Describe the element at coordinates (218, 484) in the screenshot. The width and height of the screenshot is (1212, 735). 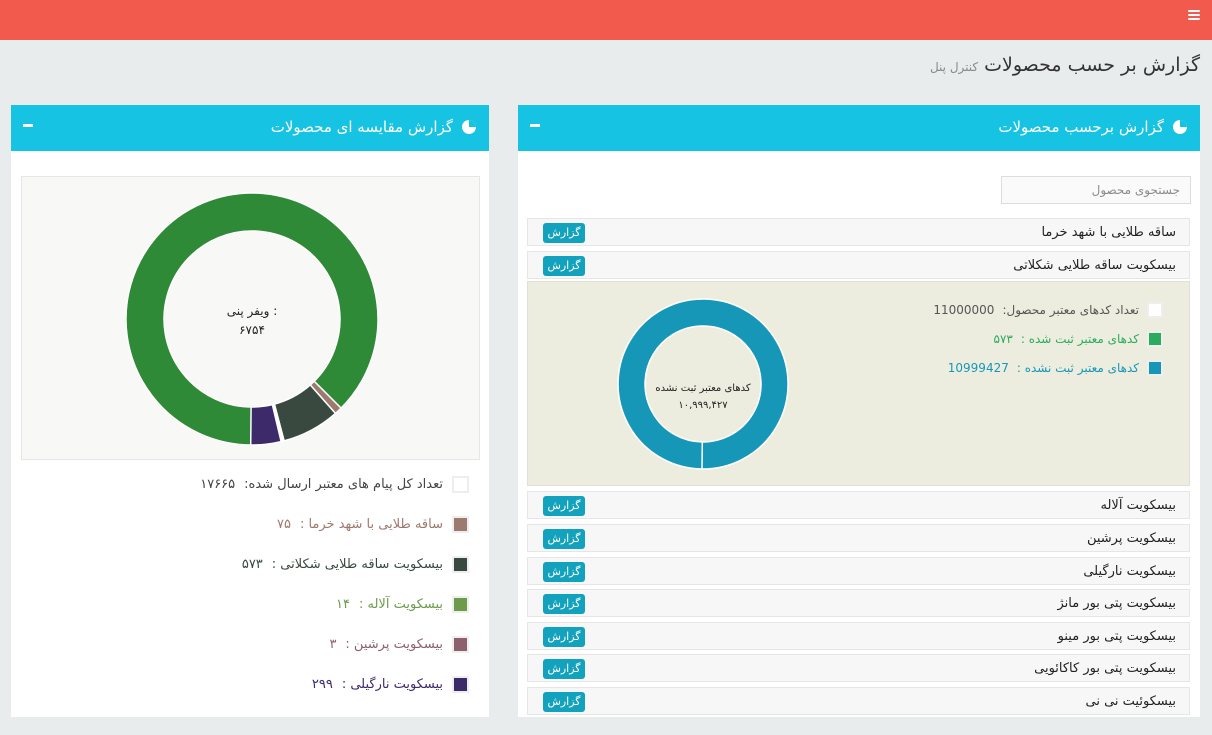
I see `legend-value: ۱۷۶۶۵` at that location.